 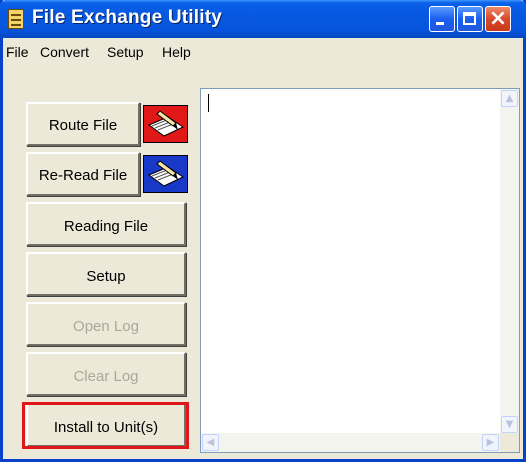 I want to click on scrollbar-corner, so click(x=509, y=442).